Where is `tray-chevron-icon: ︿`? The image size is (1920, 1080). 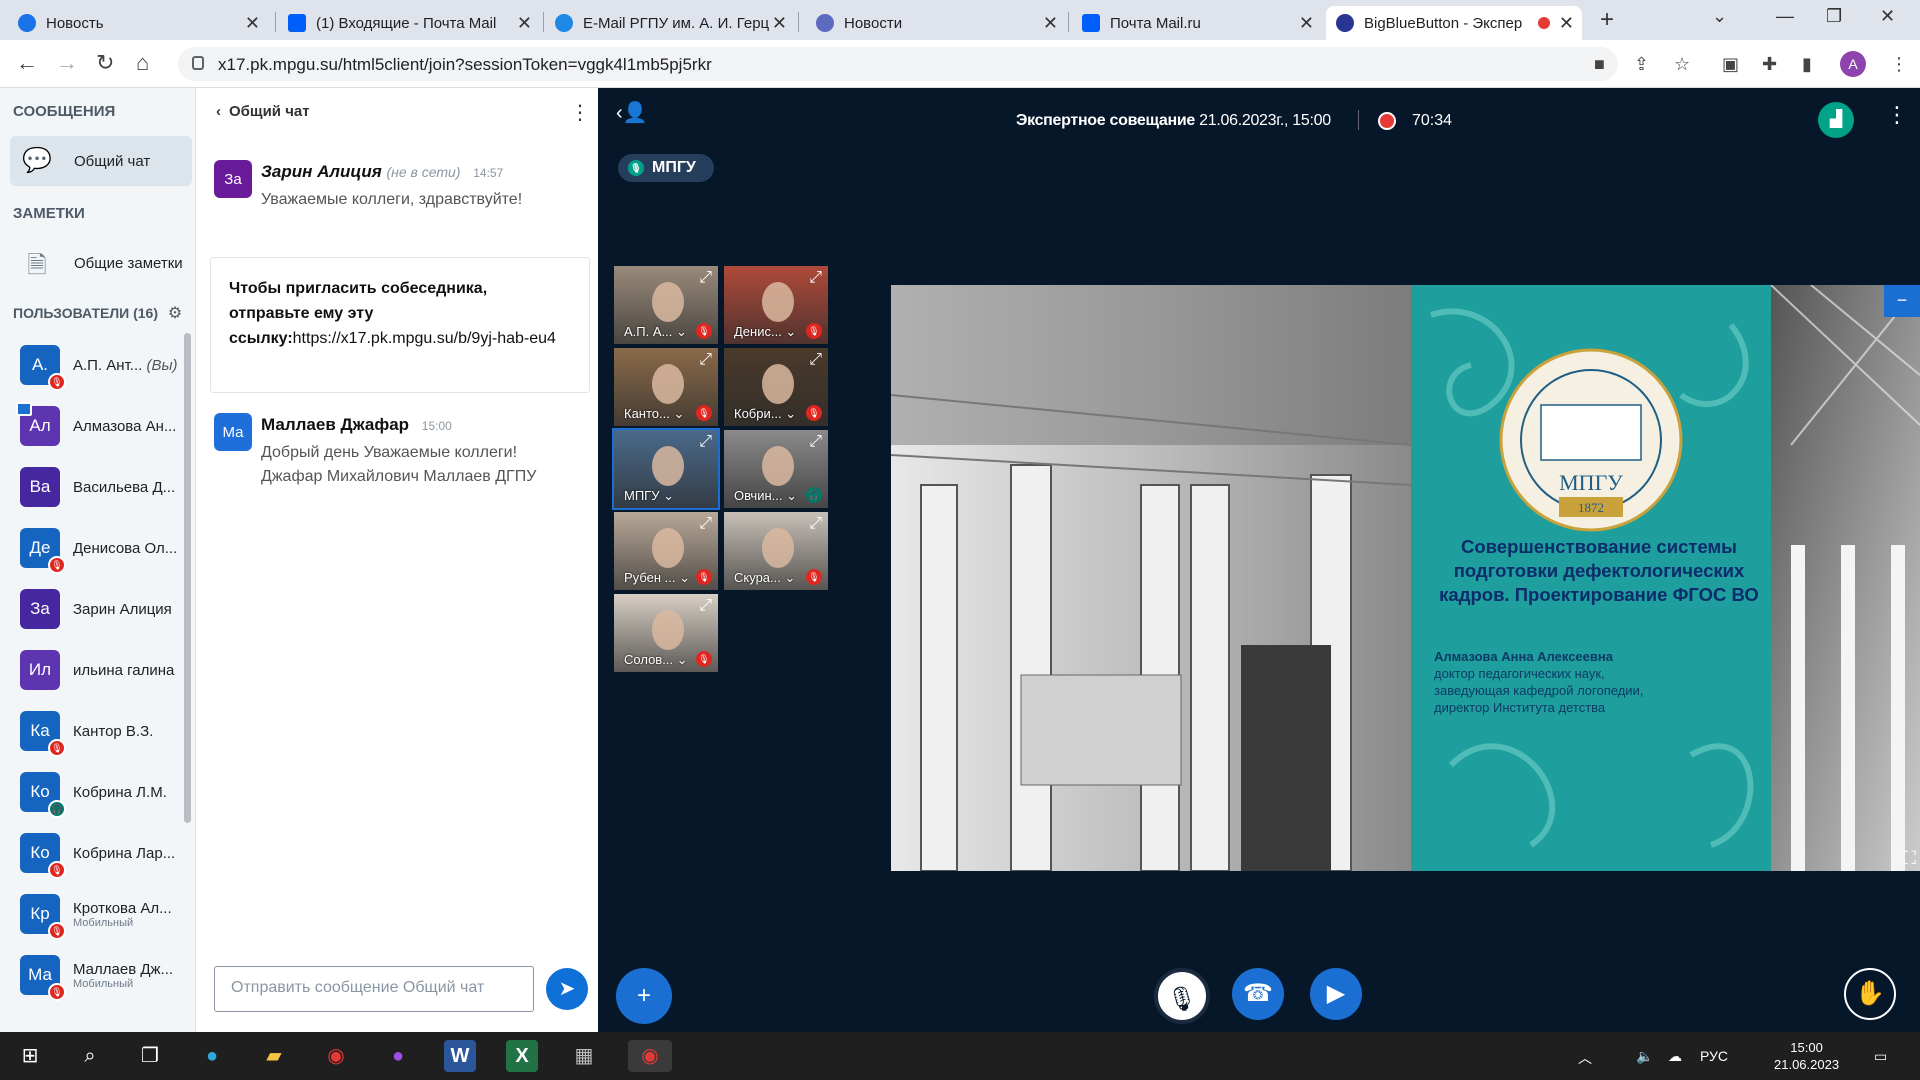 tray-chevron-icon: ︿ is located at coordinates (1585, 1058).